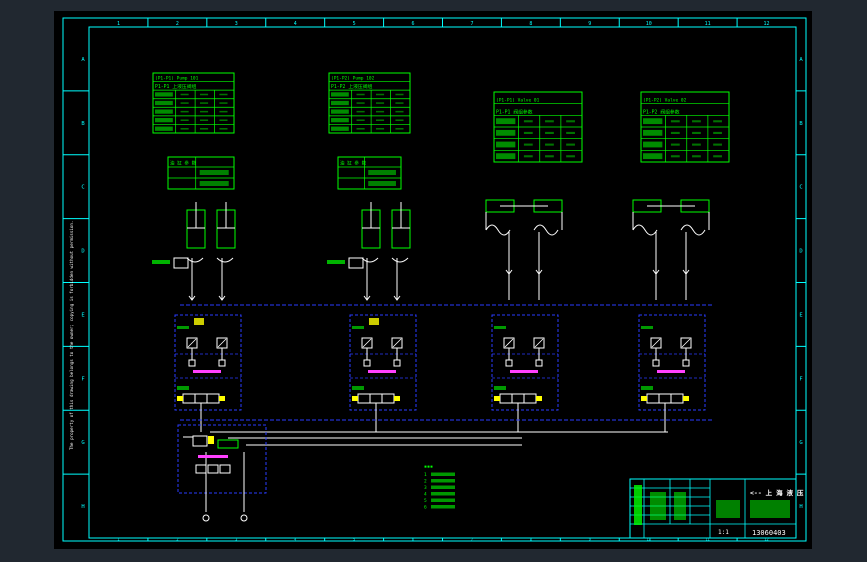 This screenshot has width=867, height=562. Describe the element at coordinates (514, 111) in the screenshot. I see `table-subtitle: P1-P1 阀组参数` at that location.